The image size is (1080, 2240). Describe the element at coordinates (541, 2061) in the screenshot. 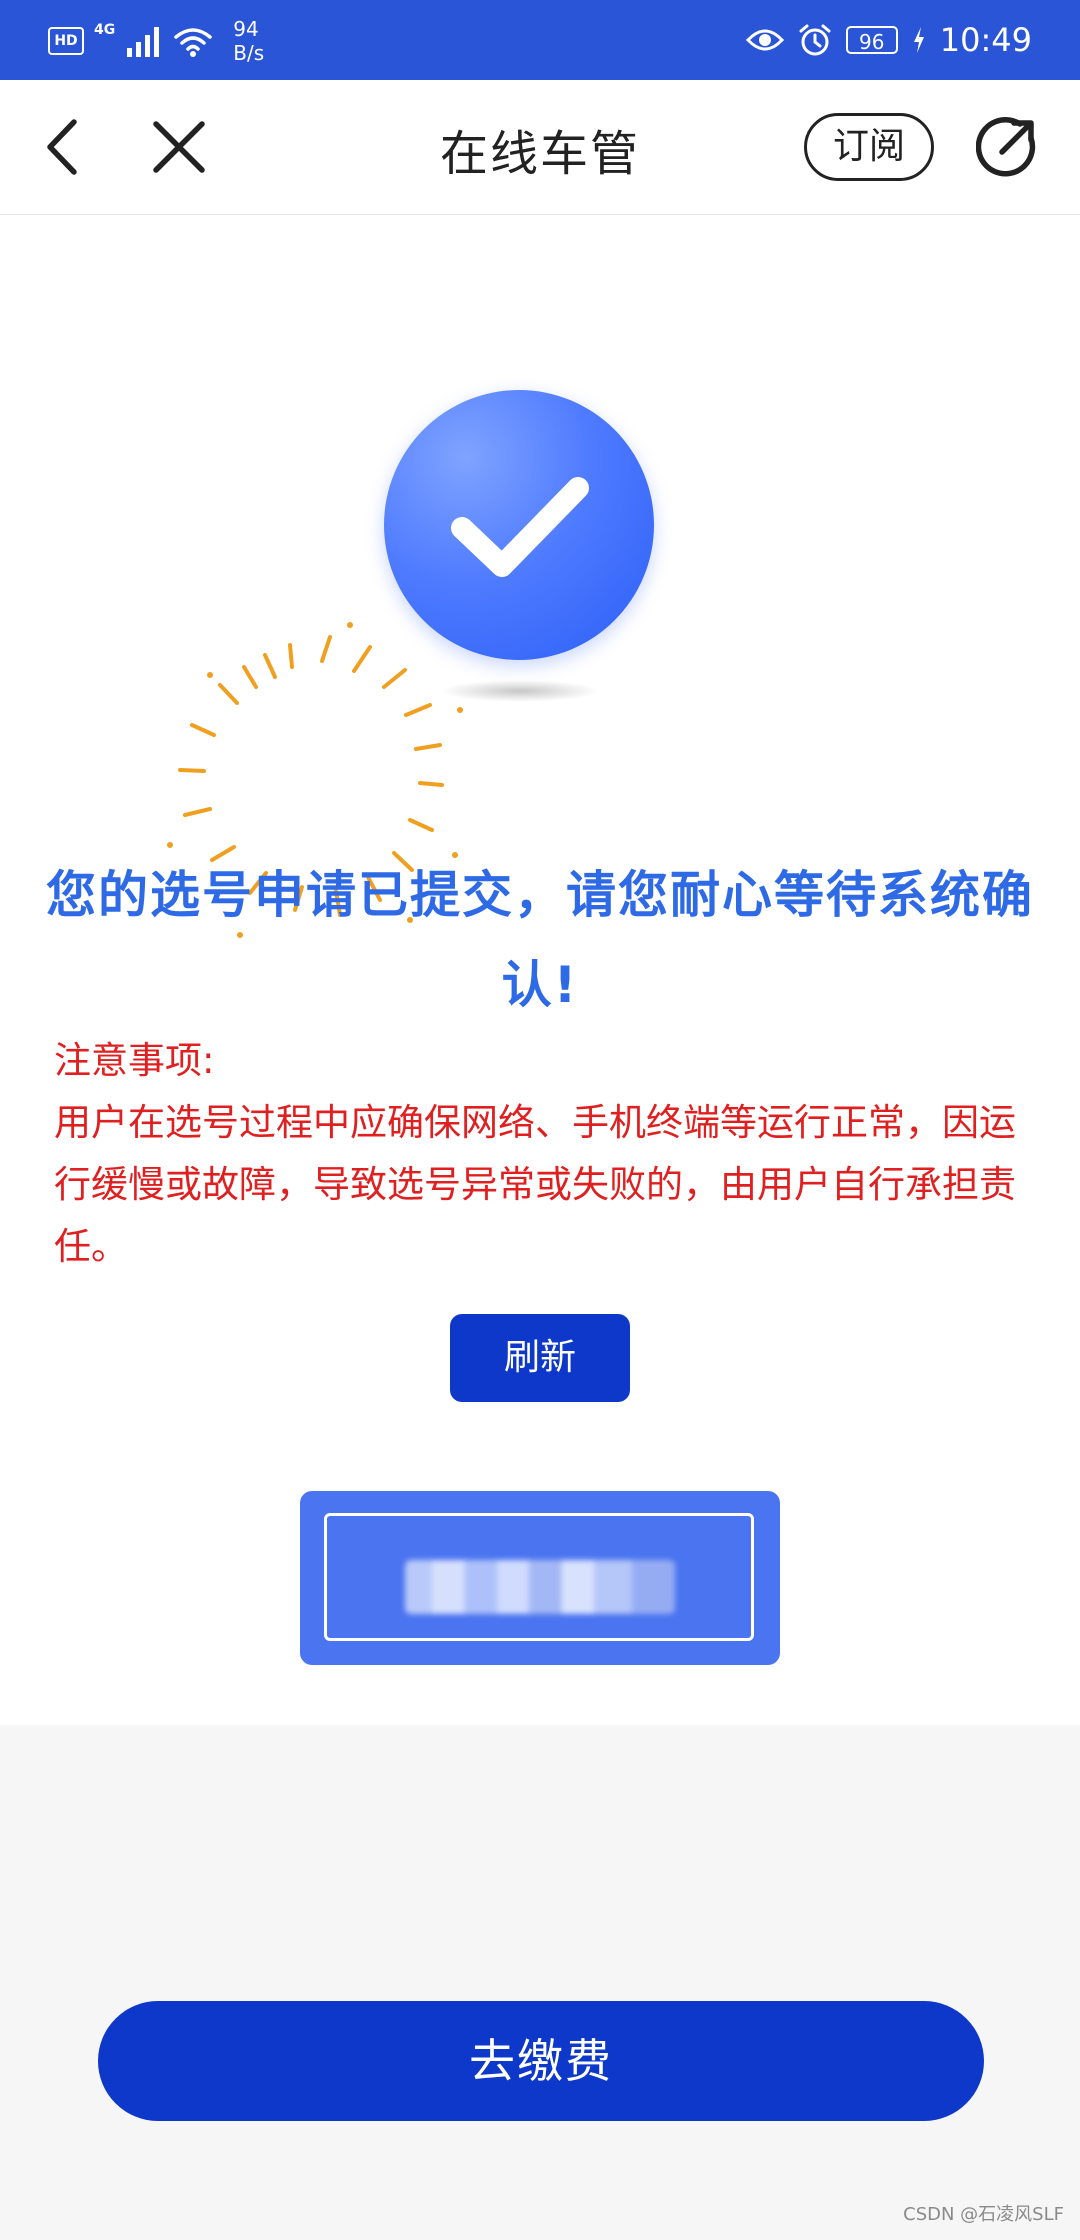

I see `pay-button: 去缴费` at that location.